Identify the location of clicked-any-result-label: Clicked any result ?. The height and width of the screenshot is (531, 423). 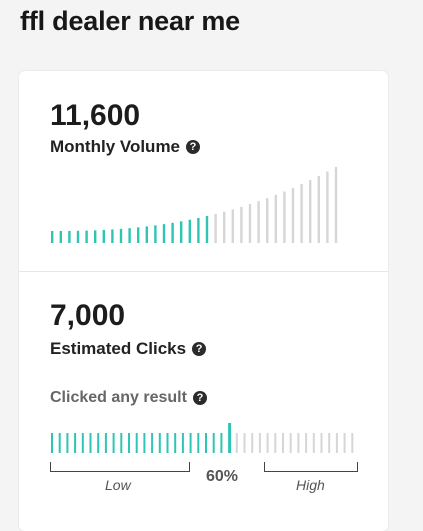
(128, 398).